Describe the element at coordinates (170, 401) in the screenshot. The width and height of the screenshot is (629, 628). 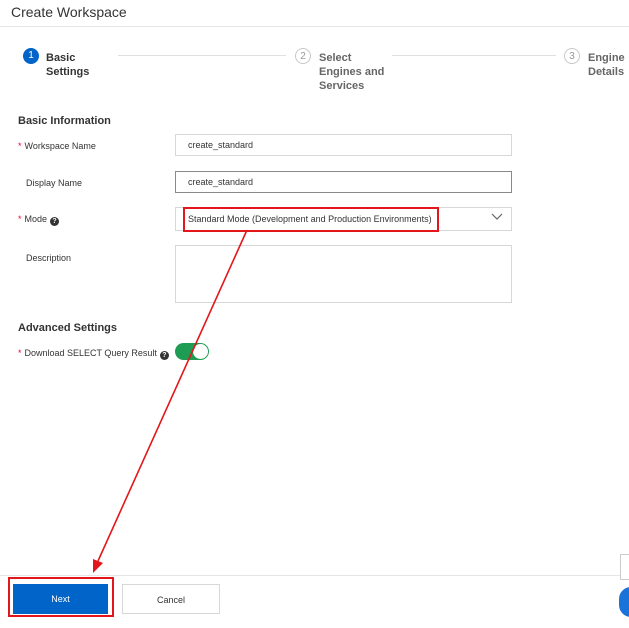
I see `annotation-arrow` at that location.